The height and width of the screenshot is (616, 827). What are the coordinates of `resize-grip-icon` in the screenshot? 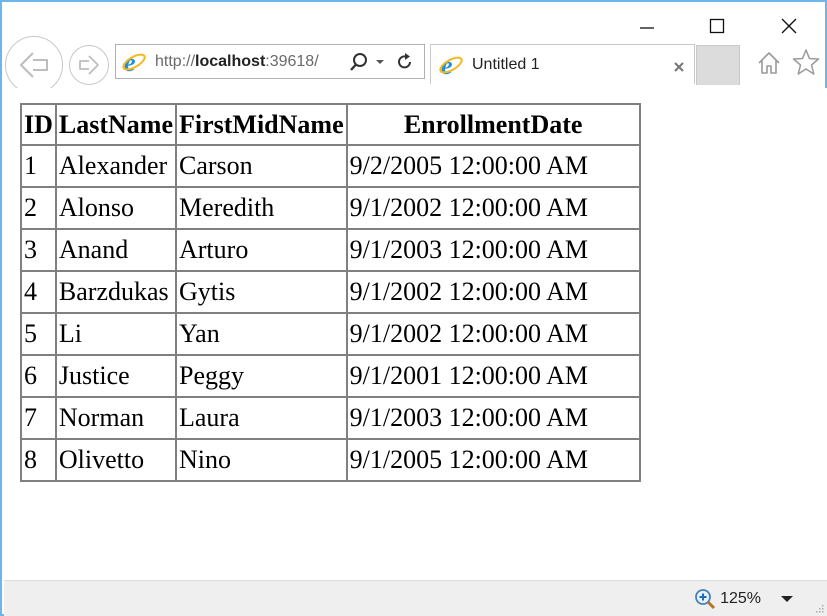 It's located at (819, 608).